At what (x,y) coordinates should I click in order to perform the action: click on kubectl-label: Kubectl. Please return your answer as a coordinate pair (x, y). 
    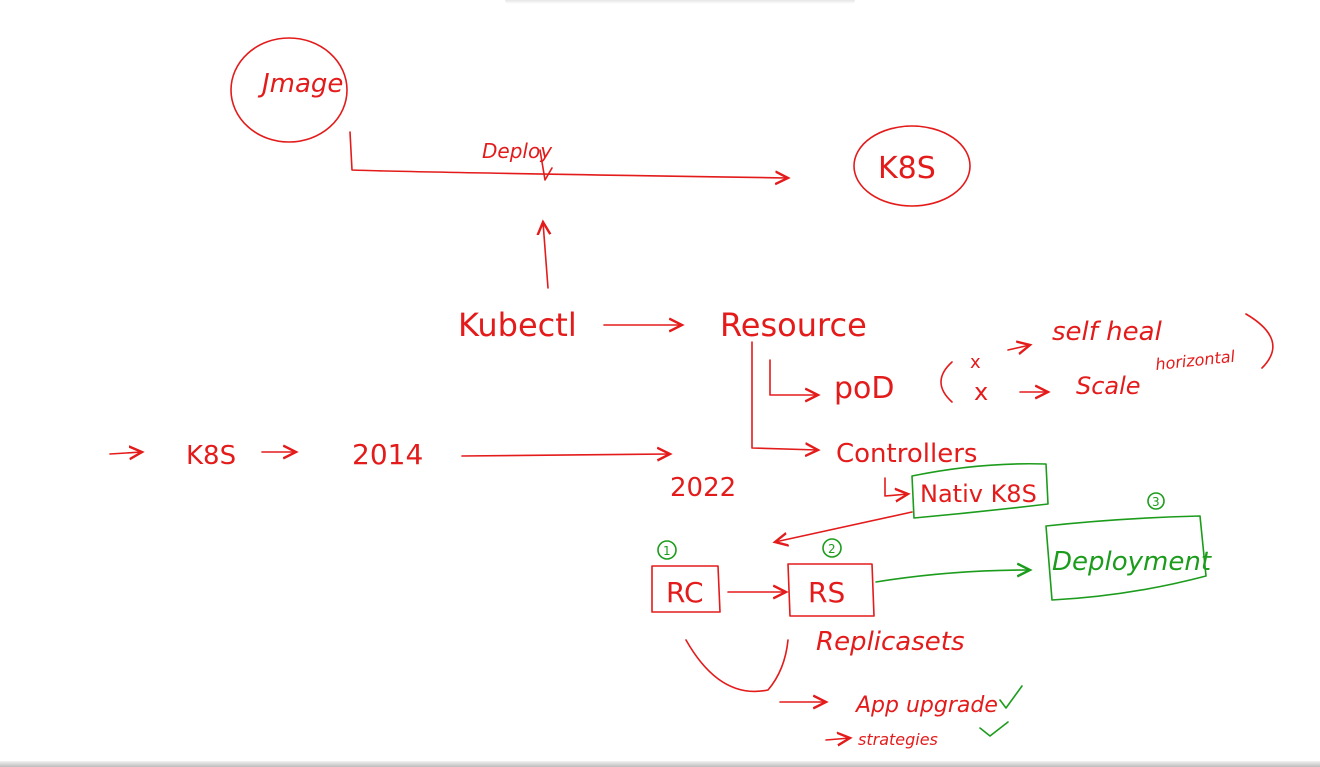
    Looking at the image, I should click on (517, 325).